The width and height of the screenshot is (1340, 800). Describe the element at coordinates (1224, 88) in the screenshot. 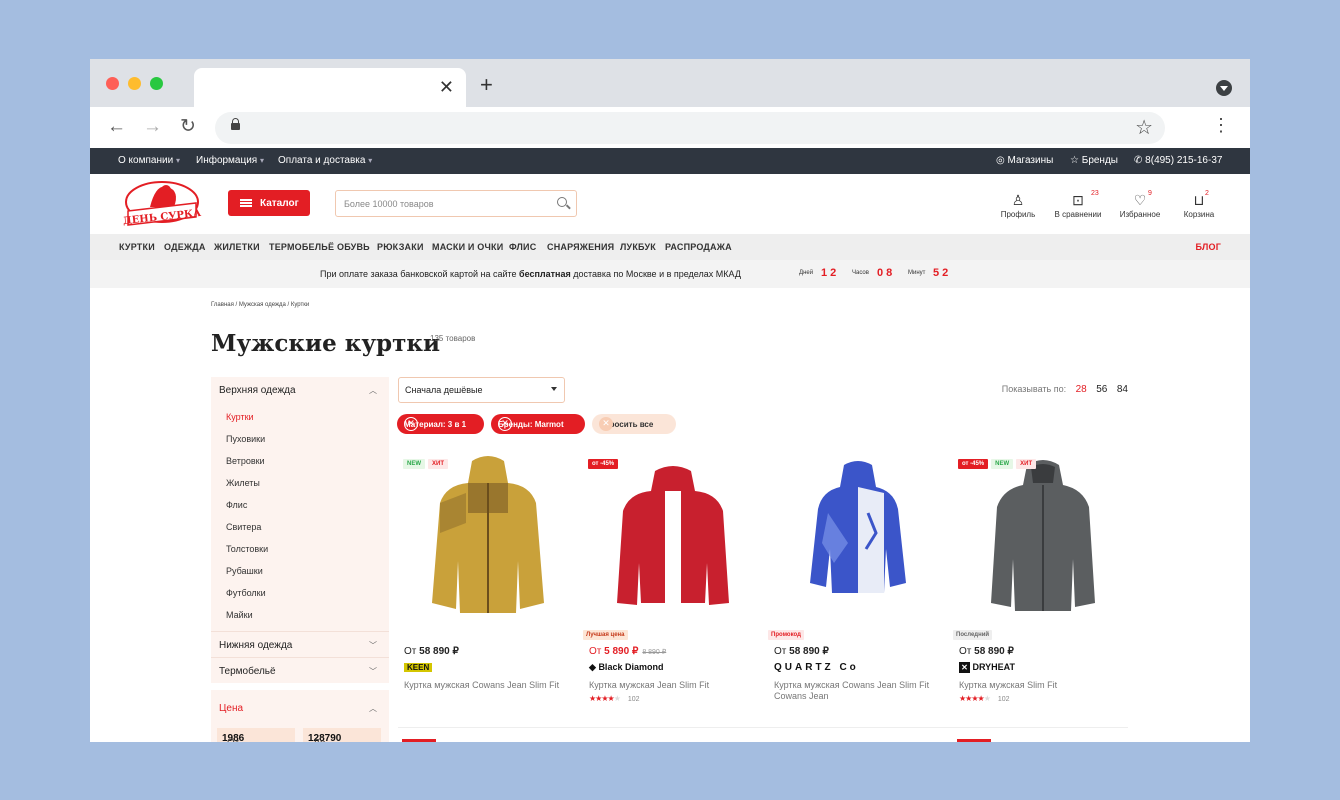

I see `browser-menu-icon` at that location.